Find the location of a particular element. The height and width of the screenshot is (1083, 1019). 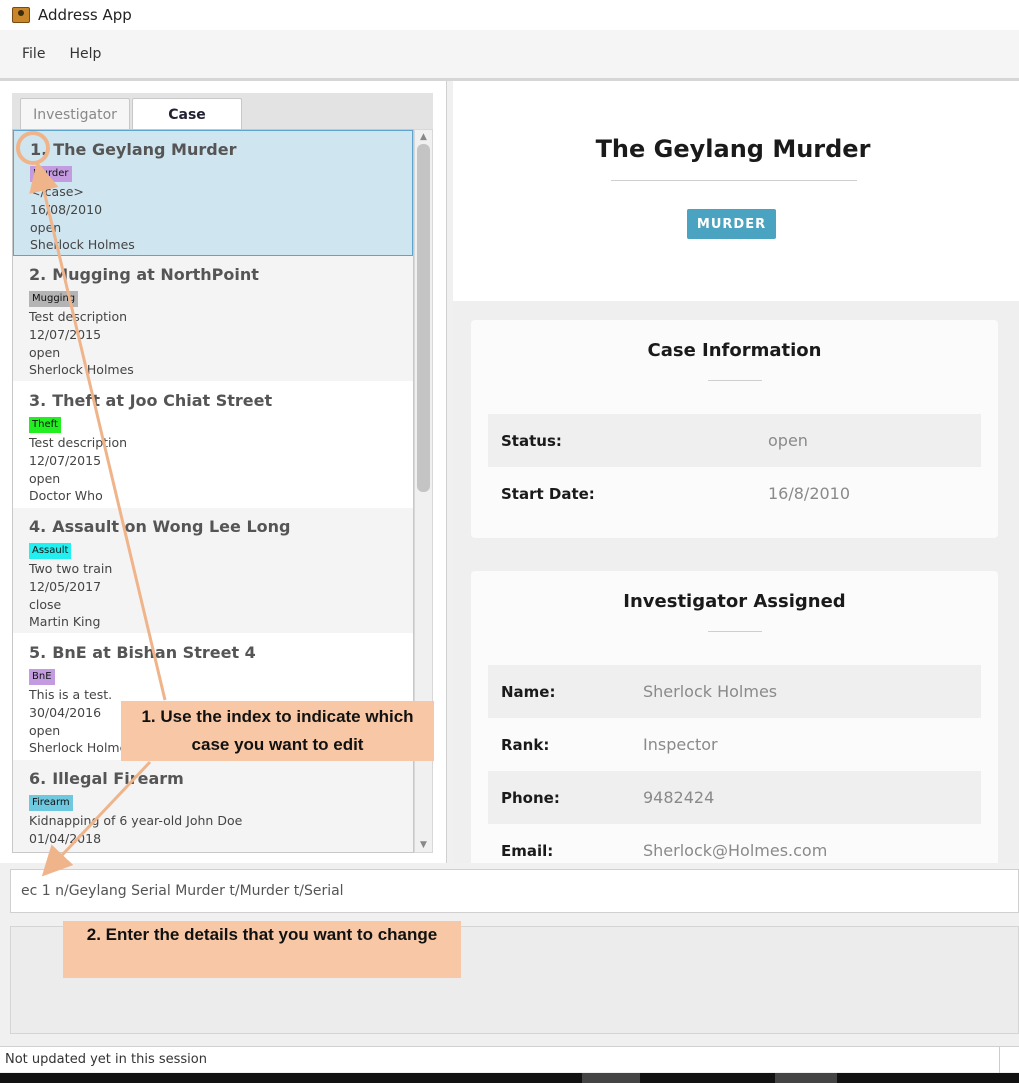

case-information-heading: Case Information is located at coordinates (734, 350).